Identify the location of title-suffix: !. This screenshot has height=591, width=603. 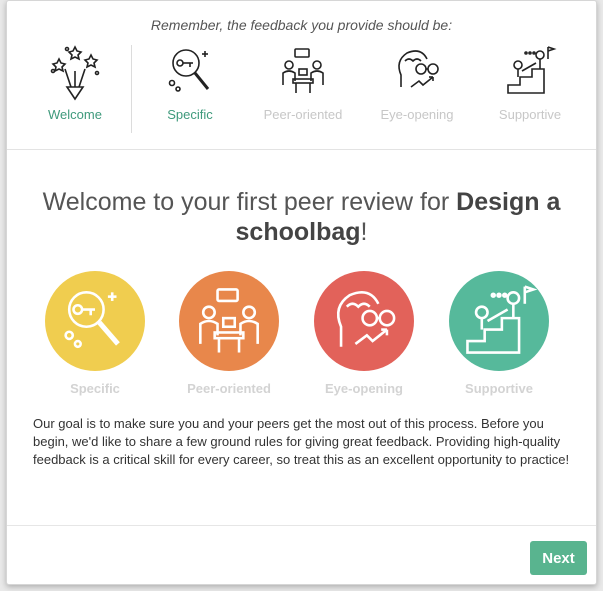
(364, 232).